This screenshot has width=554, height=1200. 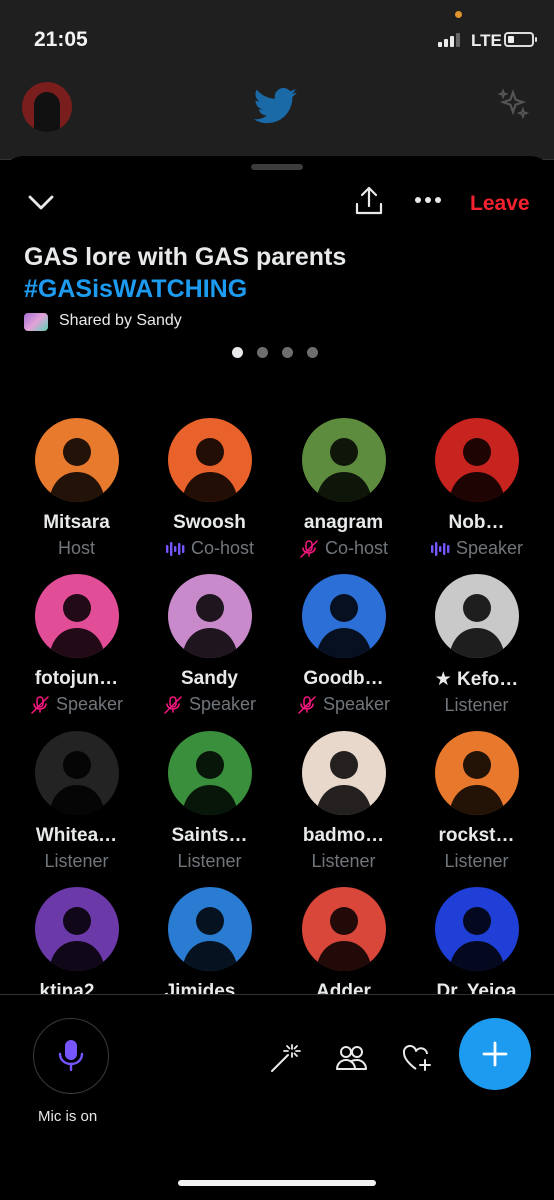 I want to click on participant: Sandy Speaker, so click(x=209, y=644).